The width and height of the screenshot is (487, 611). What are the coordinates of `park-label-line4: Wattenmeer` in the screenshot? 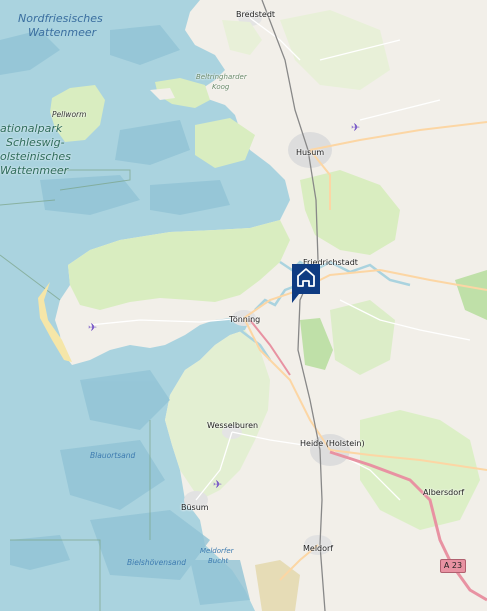 It's located at (34, 170).